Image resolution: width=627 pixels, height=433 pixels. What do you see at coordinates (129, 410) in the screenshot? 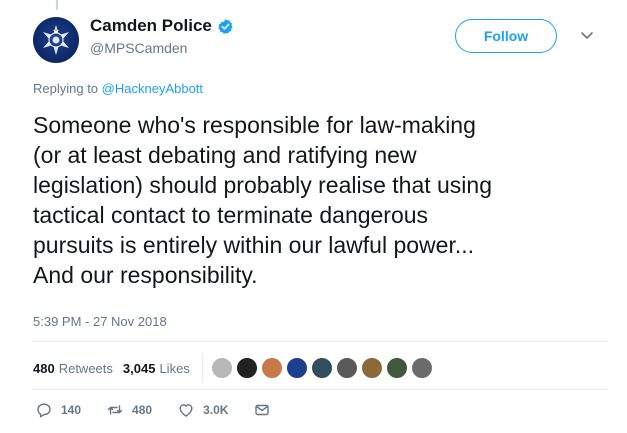
I see `retweet-button: 480` at bounding box center [129, 410].